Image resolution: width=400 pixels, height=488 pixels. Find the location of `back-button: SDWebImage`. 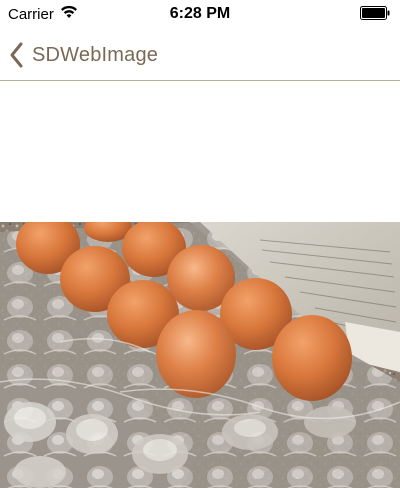

back-button: SDWebImage is located at coordinates (83, 55).